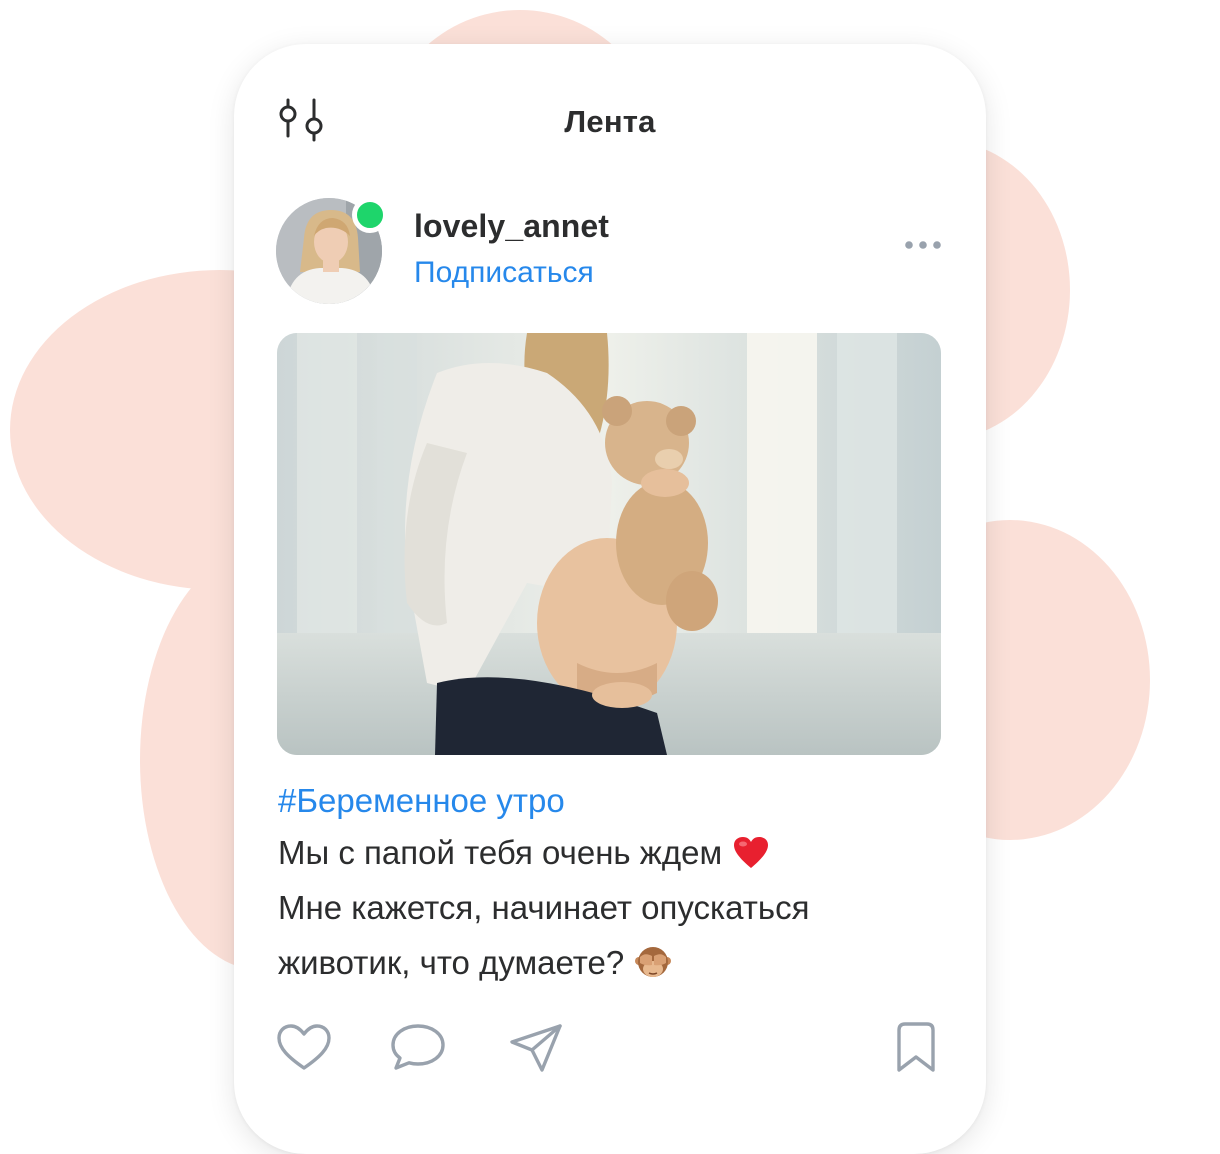 Image resolution: width=1220 pixels, height=1154 pixels. I want to click on red-heart-emoji, so click(751, 857).